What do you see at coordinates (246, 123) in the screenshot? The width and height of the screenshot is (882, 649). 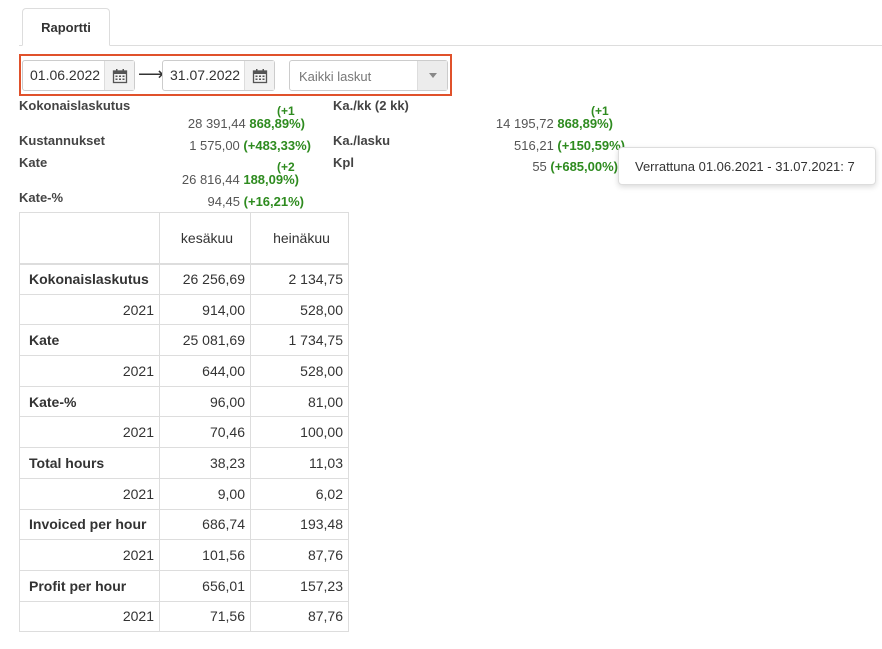 I see `value-kokonaislaskutus: 28 391,44 868,89%)` at bounding box center [246, 123].